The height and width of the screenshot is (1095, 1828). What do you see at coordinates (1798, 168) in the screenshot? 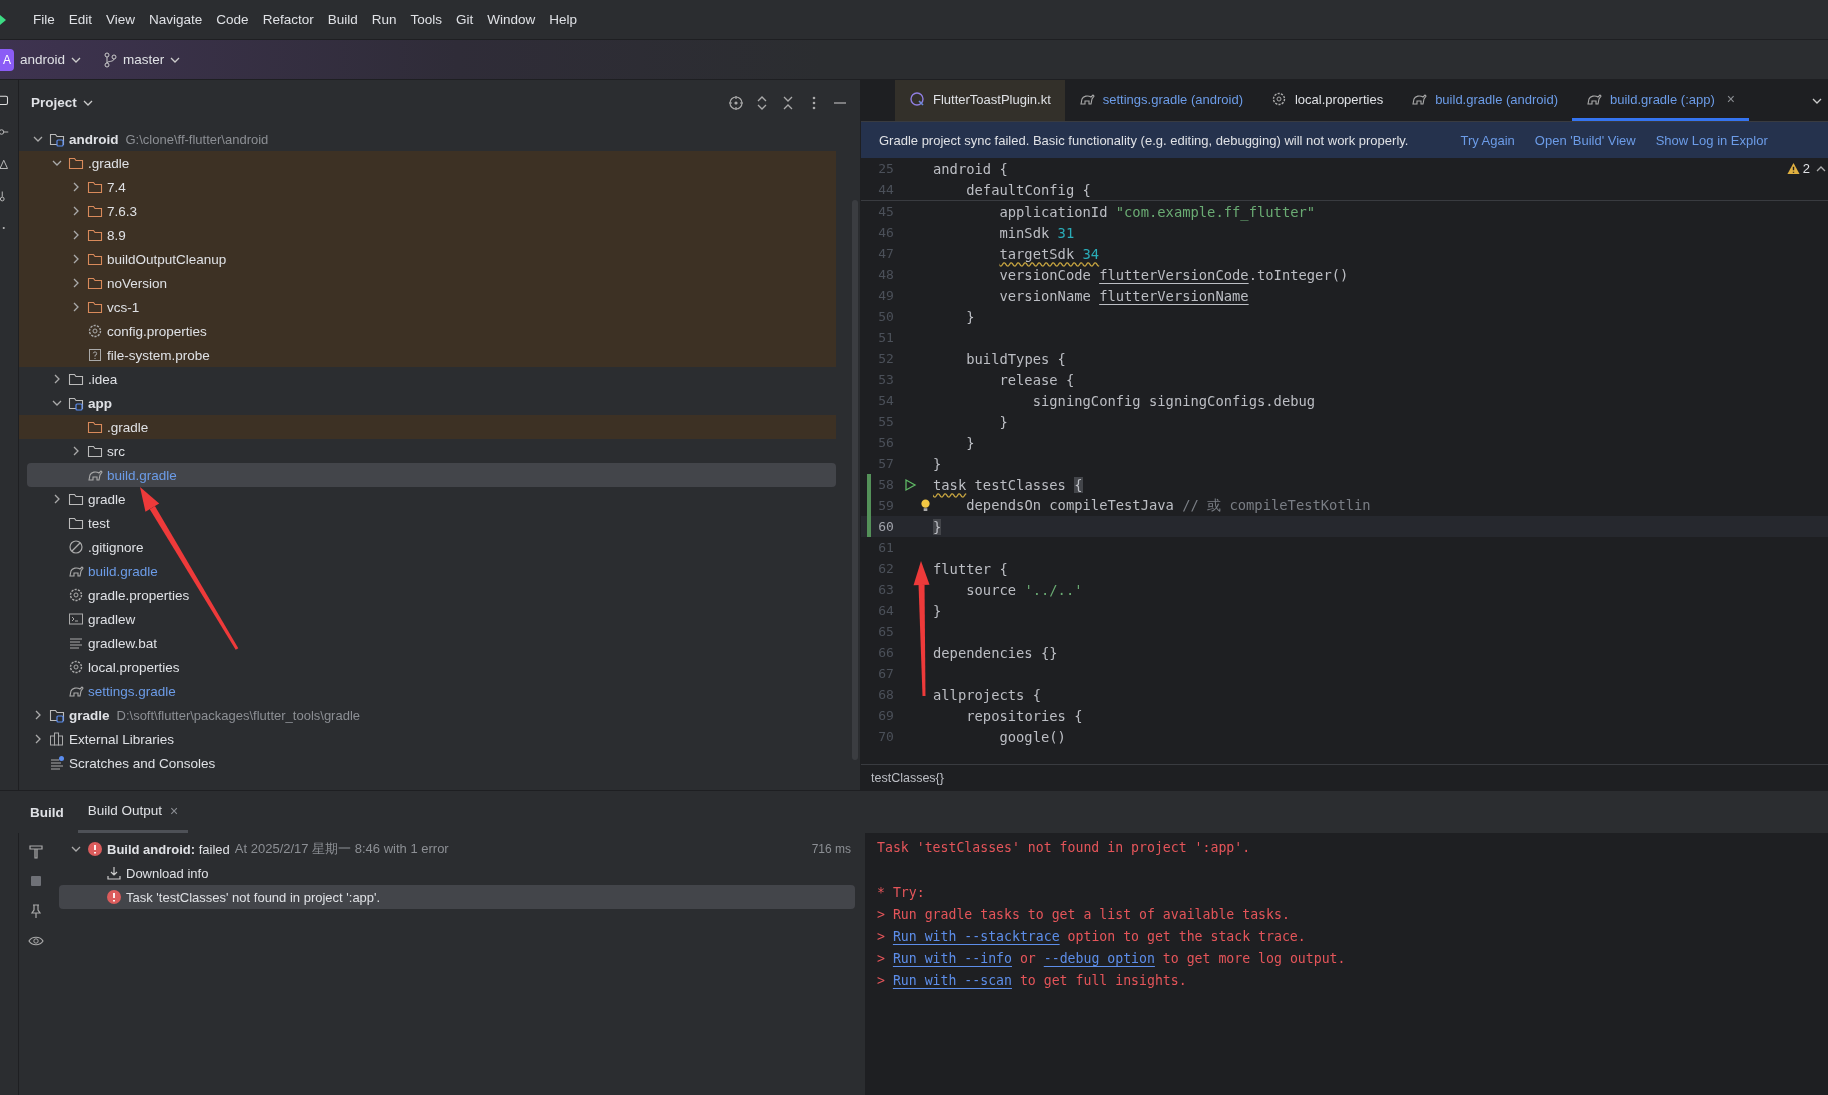
I see `warning-count: 2` at bounding box center [1798, 168].